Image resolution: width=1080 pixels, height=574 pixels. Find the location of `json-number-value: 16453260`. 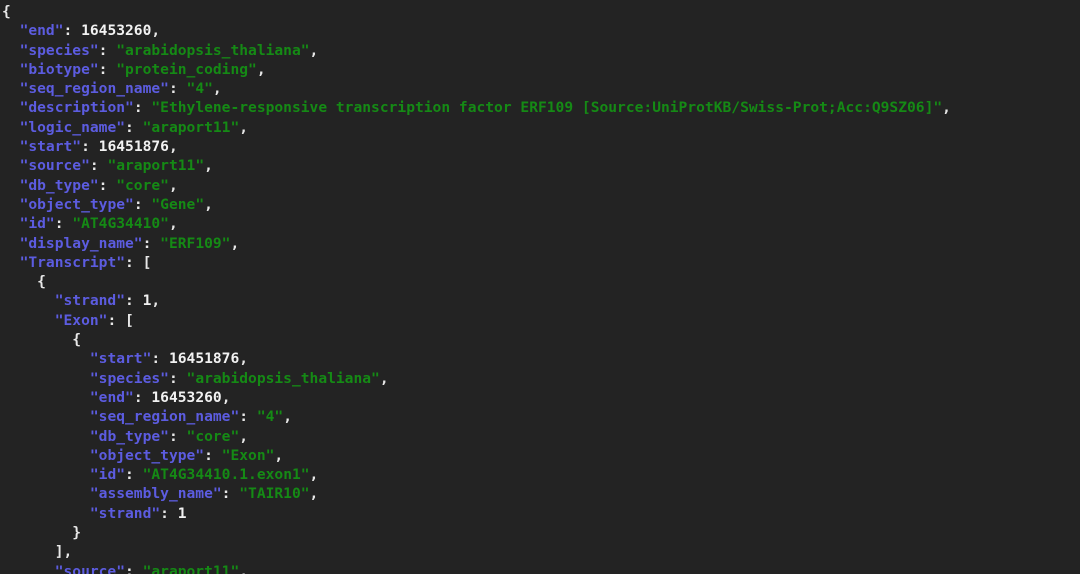

json-number-value: 16453260 is located at coordinates (116, 31).